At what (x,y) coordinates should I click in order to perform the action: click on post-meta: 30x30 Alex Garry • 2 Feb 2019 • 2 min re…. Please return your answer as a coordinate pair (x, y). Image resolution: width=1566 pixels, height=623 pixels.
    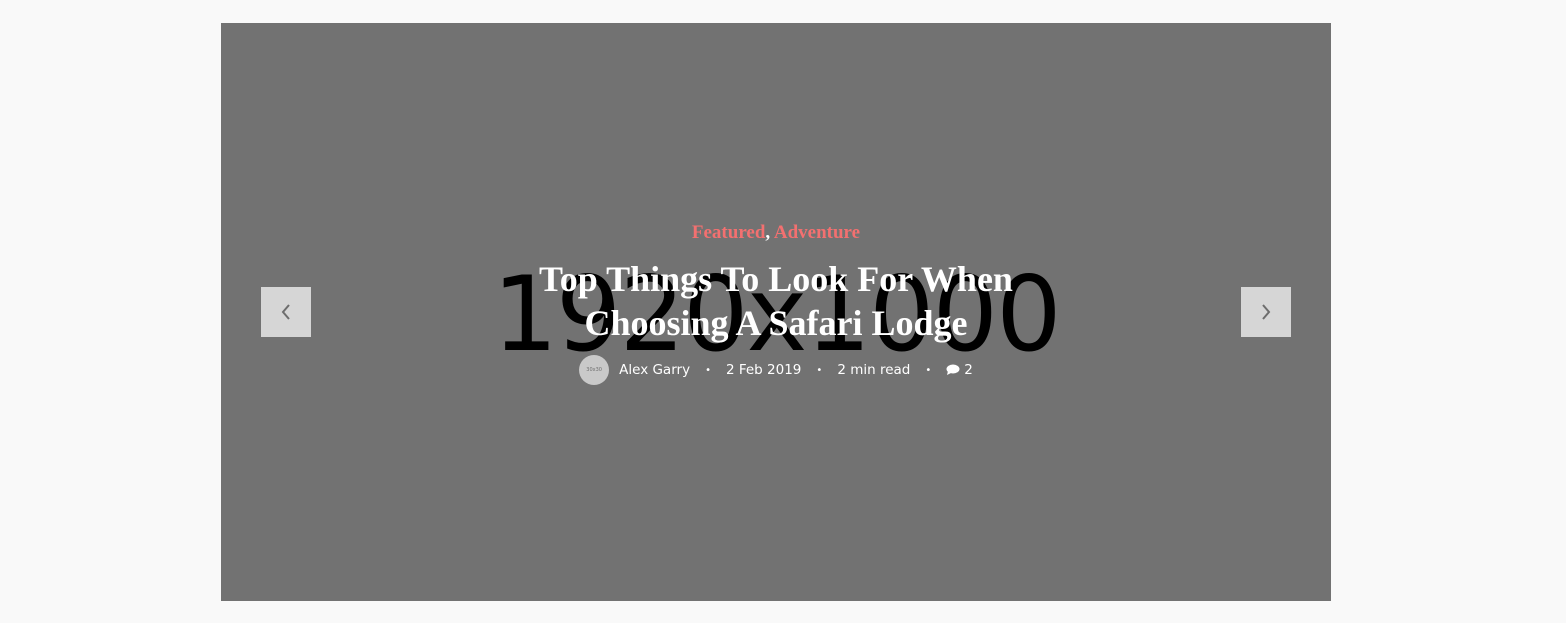
    Looking at the image, I should click on (776, 370).